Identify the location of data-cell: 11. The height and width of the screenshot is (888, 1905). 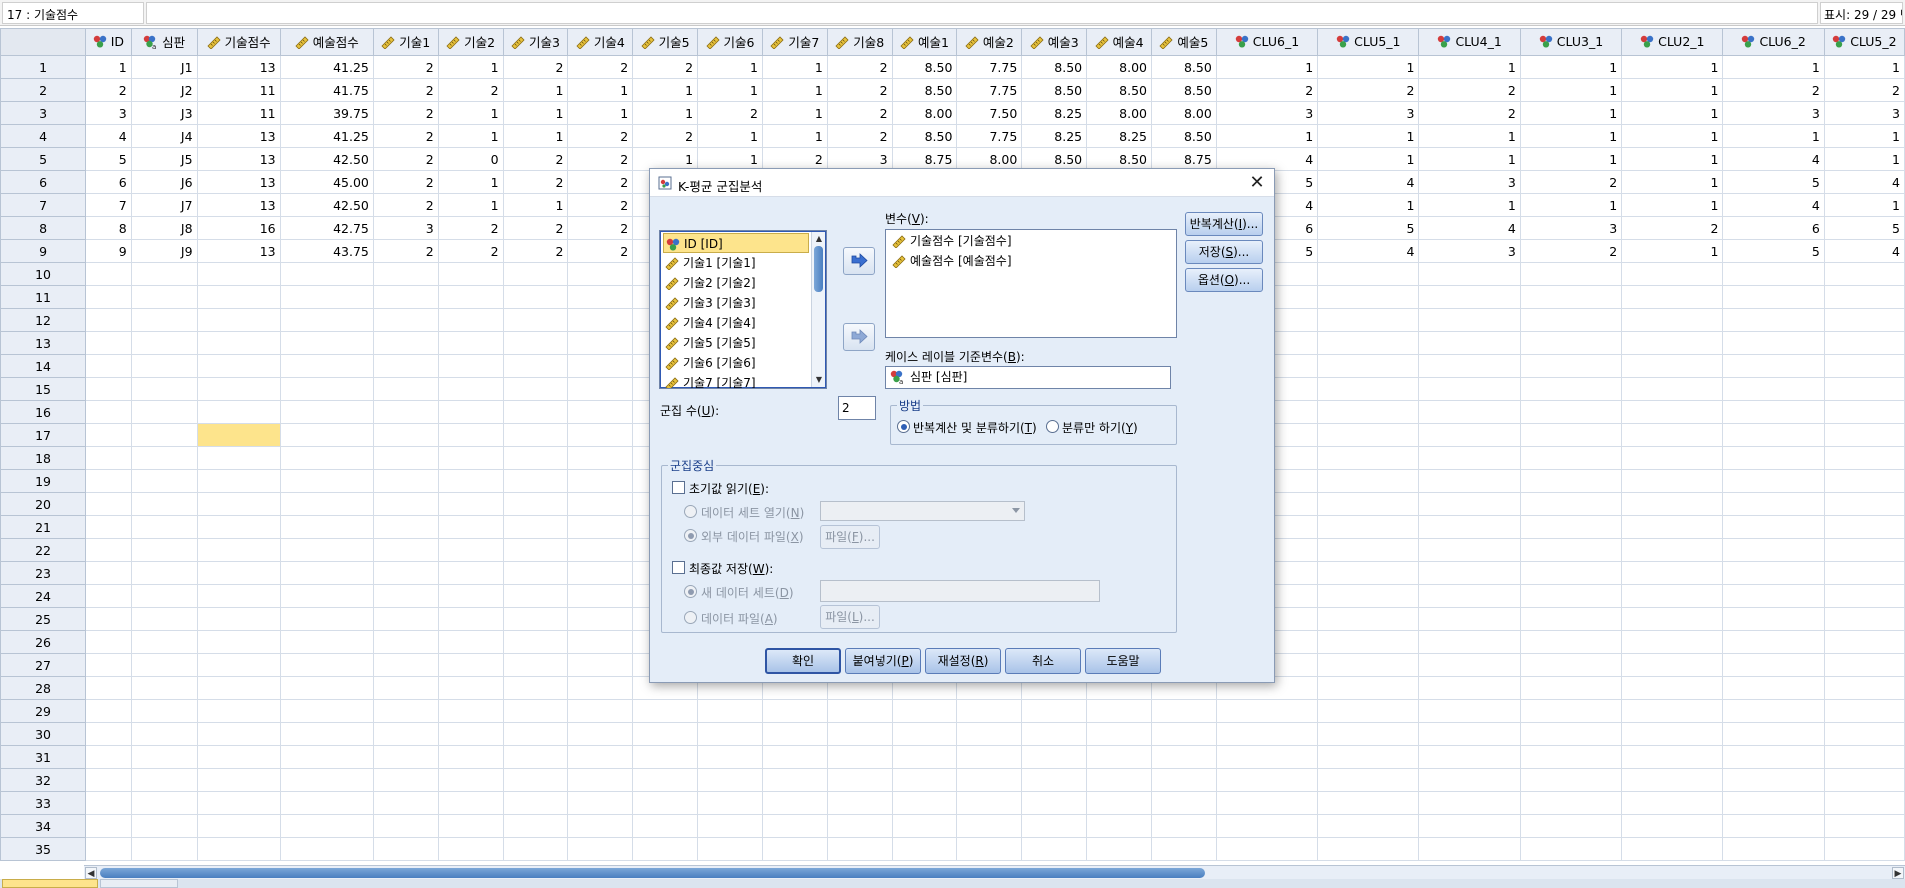
(238, 90).